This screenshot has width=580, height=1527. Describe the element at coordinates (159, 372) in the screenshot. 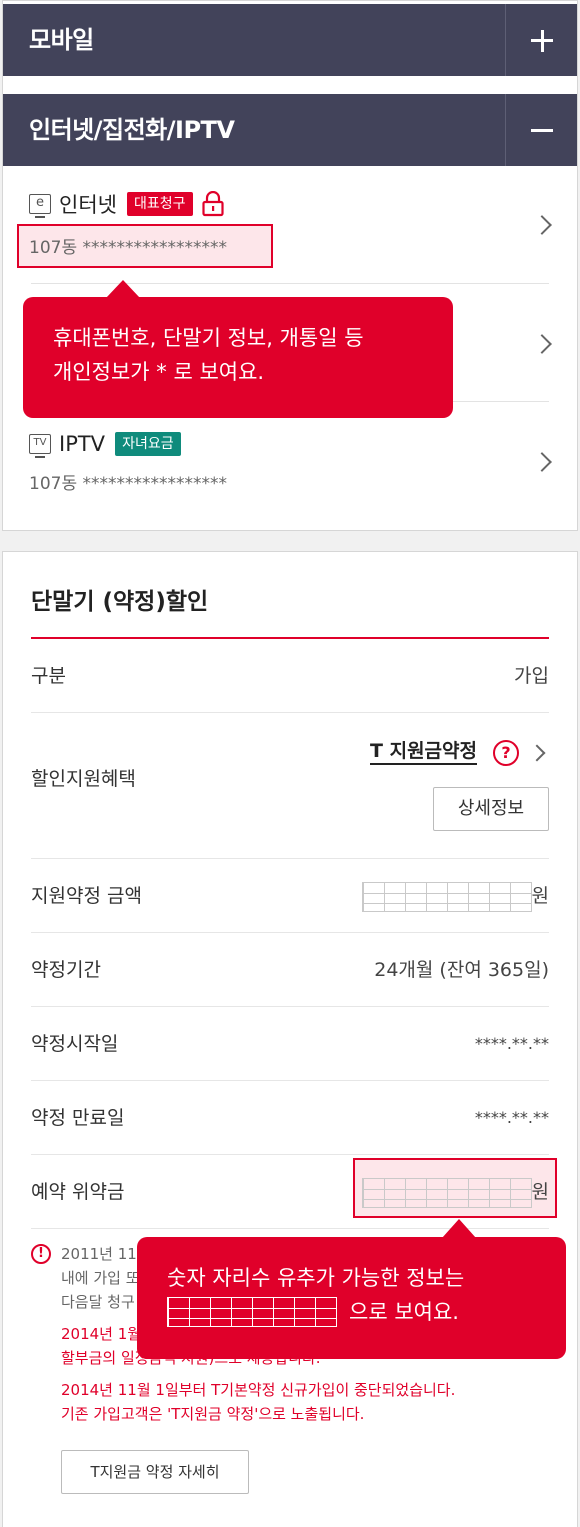

I see `tooltip-line: 개인정보가 * 로 보여요.` at that location.